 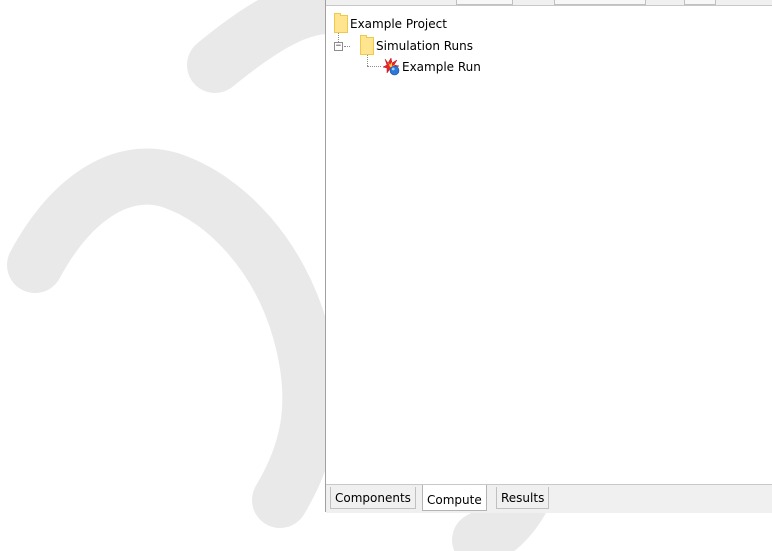 I want to click on tab-compute: Compute, so click(x=454, y=498).